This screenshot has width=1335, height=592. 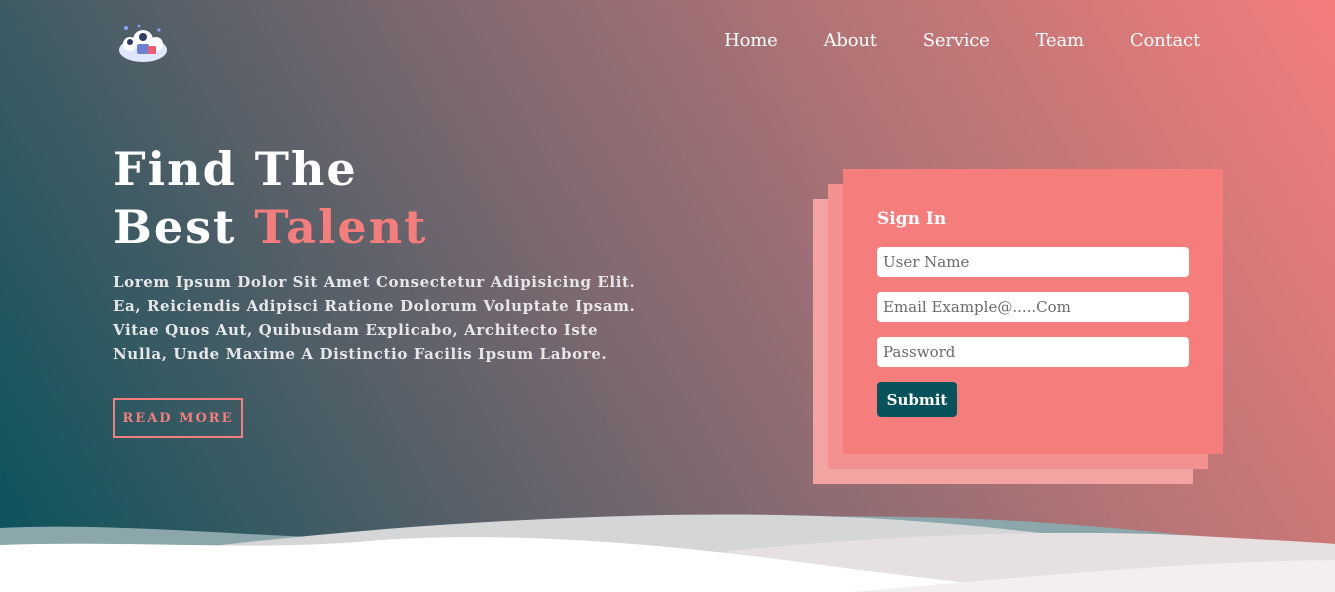 What do you see at coordinates (1060, 40) in the screenshot?
I see `nav-team-link: Team` at bounding box center [1060, 40].